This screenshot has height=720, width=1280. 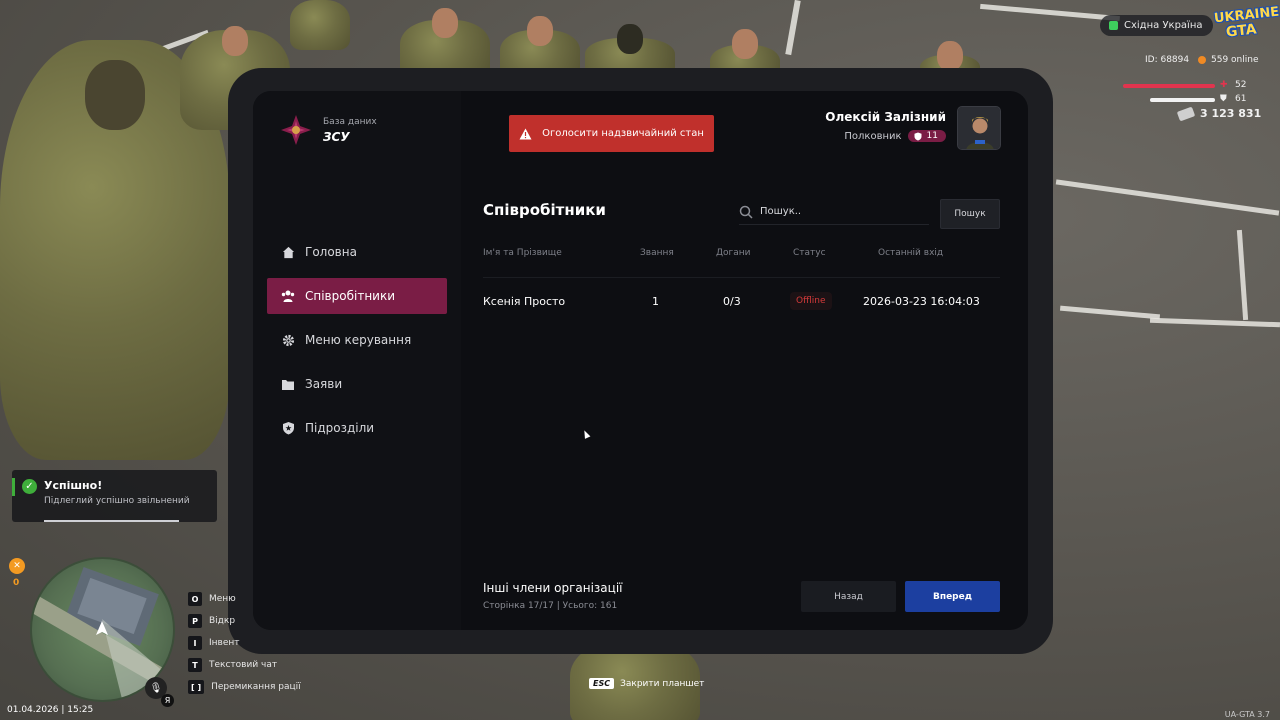 I want to click on health-cross-icon: ✚, so click(x=1224, y=85).